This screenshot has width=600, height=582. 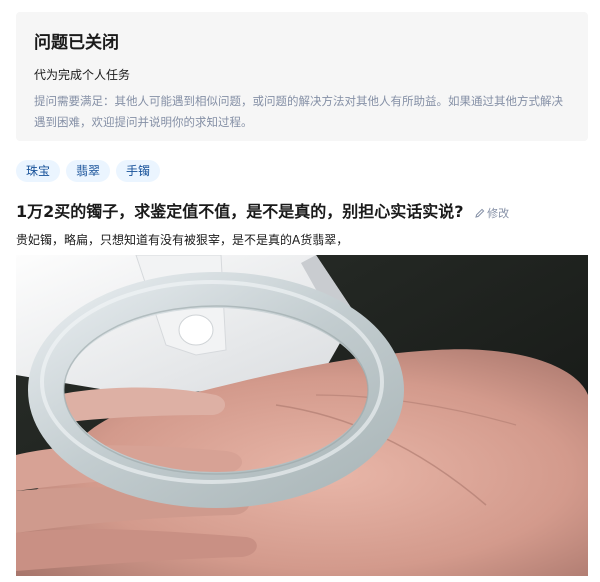 What do you see at coordinates (138, 171) in the screenshot?
I see `tag-bracelet: 手镯` at bounding box center [138, 171].